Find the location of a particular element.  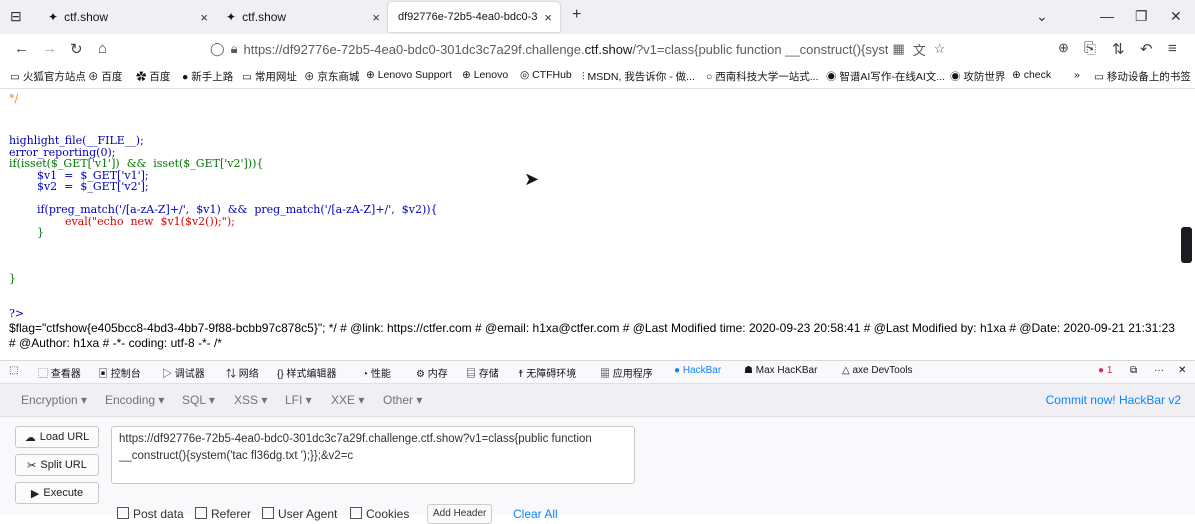

tab-1: ✦ ctf.show × is located at coordinates (127, 17).